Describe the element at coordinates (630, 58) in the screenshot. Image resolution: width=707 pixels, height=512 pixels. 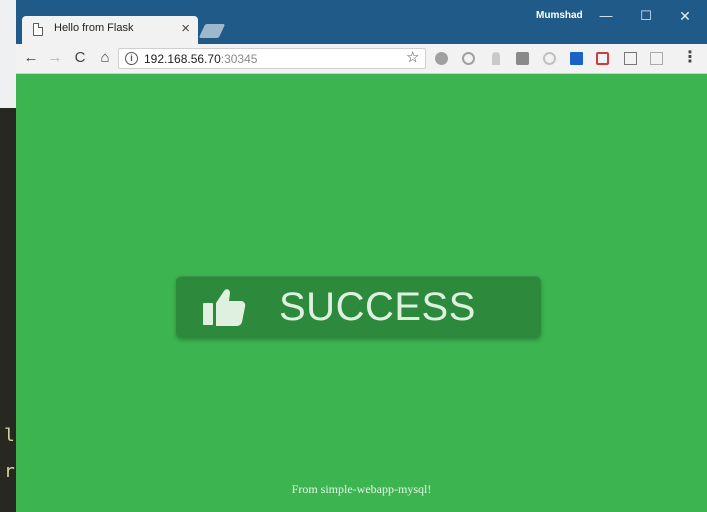
I see `square-icon` at that location.